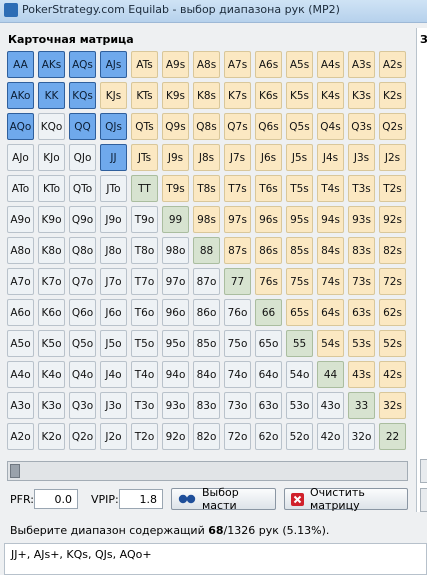 The image size is (427, 575). Describe the element at coordinates (361, 157) in the screenshot. I see `hand-cell: J3s` at that location.